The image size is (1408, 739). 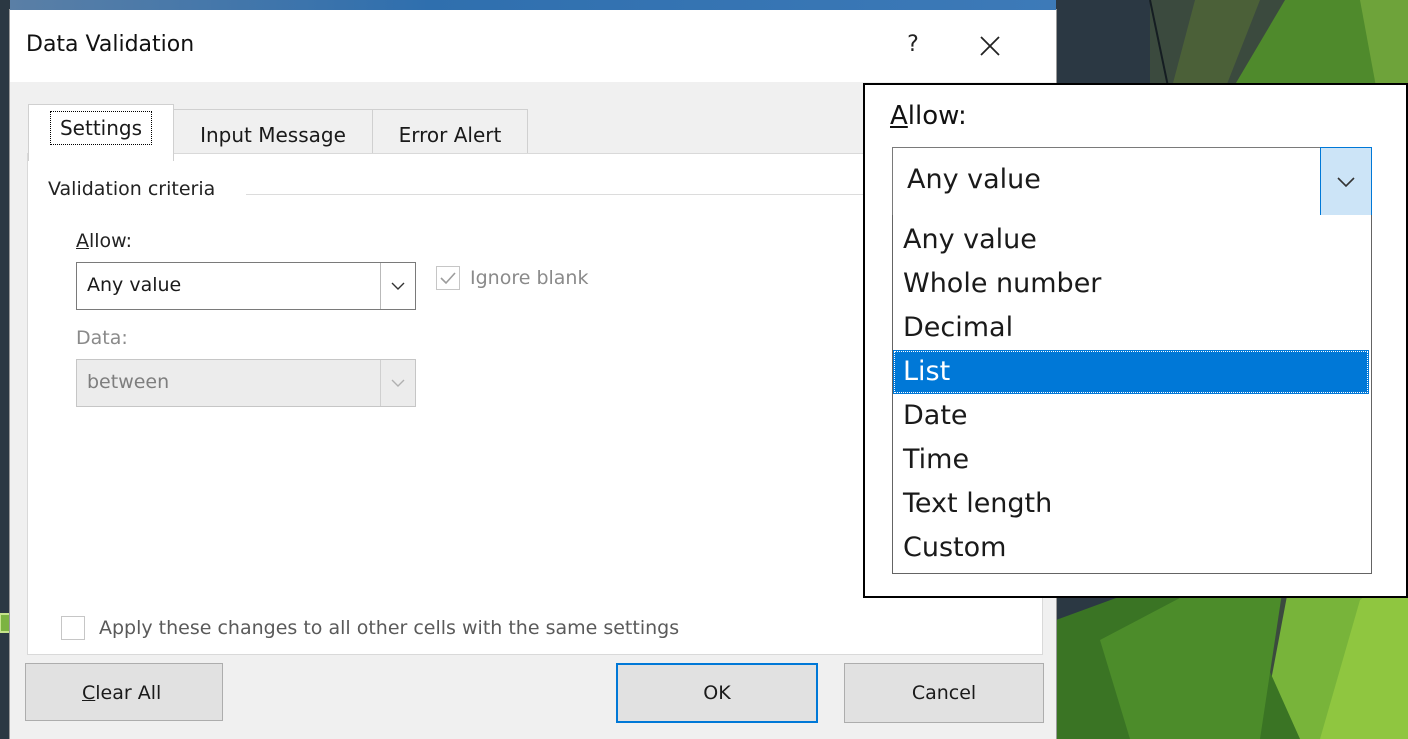 What do you see at coordinates (1131, 416) in the screenshot?
I see `option-date: Date` at bounding box center [1131, 416].